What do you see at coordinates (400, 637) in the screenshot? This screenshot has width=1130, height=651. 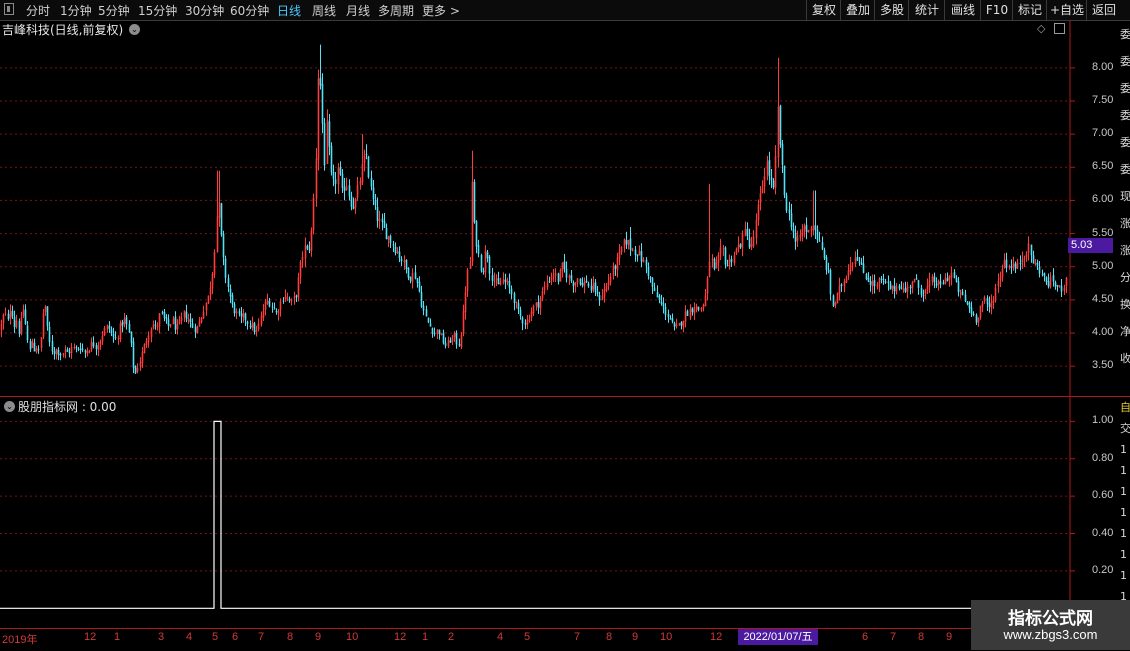 I see `date-tick-label: 12` at bounding box center [400, 637].